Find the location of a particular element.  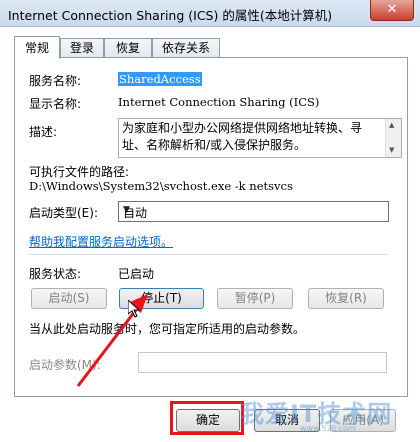

mouse-pointer-icon is located at coordinates (134, 309).